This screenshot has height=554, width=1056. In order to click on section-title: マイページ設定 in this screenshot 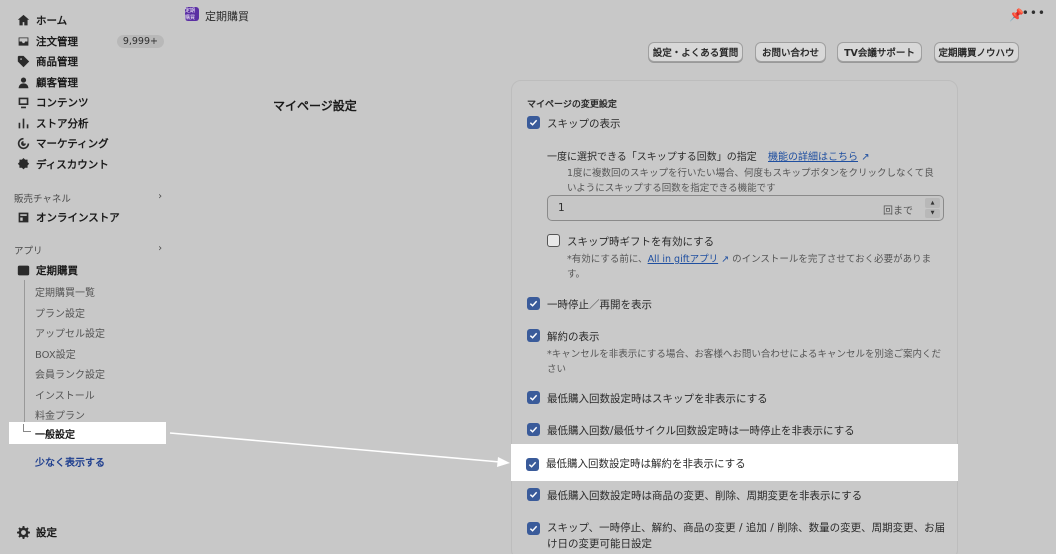, I will do `click(315, 106)`.